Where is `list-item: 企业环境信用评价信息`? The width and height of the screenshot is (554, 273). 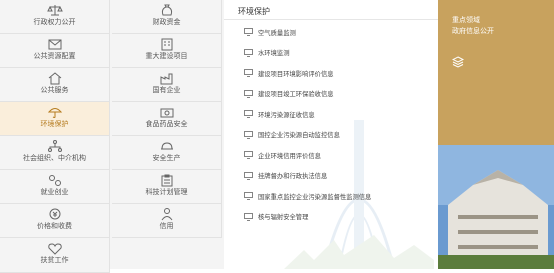 list-item: 企业环境信用评价信息 is located at coordinates (282, 155).